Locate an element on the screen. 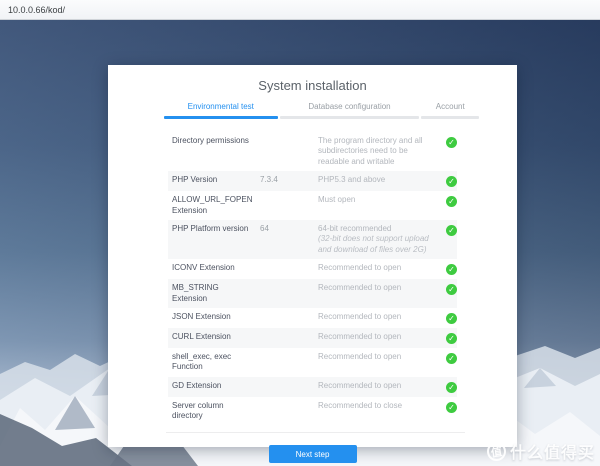  check-description: PHP5.3 and above is located at coordinates (378, 180).